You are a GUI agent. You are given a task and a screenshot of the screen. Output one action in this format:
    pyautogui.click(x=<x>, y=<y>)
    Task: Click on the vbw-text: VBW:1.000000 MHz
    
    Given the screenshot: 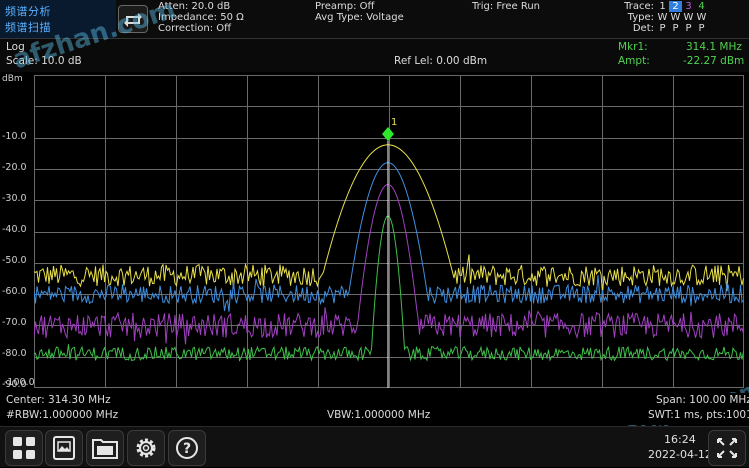 What is the action you would take?
    pyautogui.click(x=378, y=415)
    